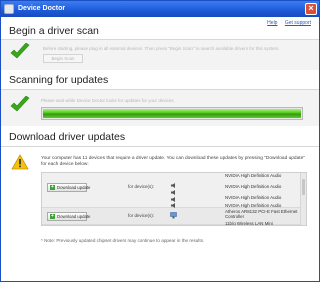 This screenshot has height=282, width=320. I want to click on top-links: Help Get support, so click(286, 23).